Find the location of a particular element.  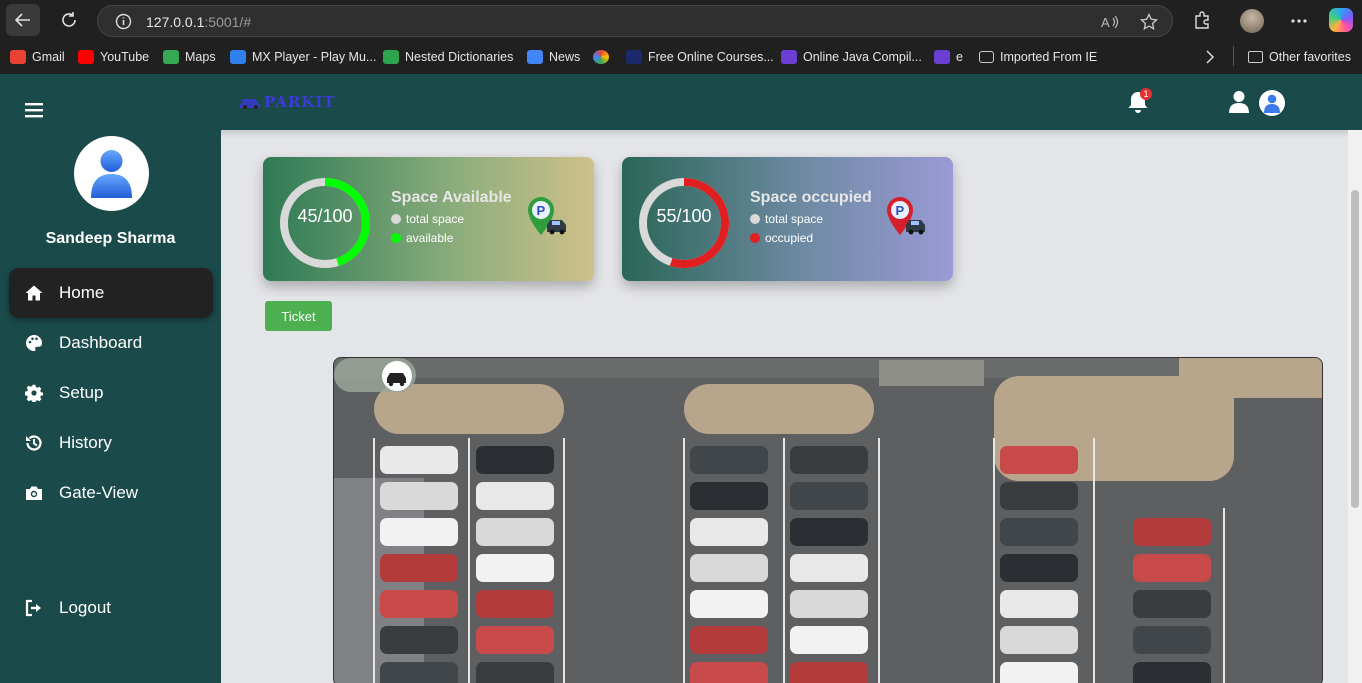

occupied-title: Space occupied is located at coordinates (811, 197).